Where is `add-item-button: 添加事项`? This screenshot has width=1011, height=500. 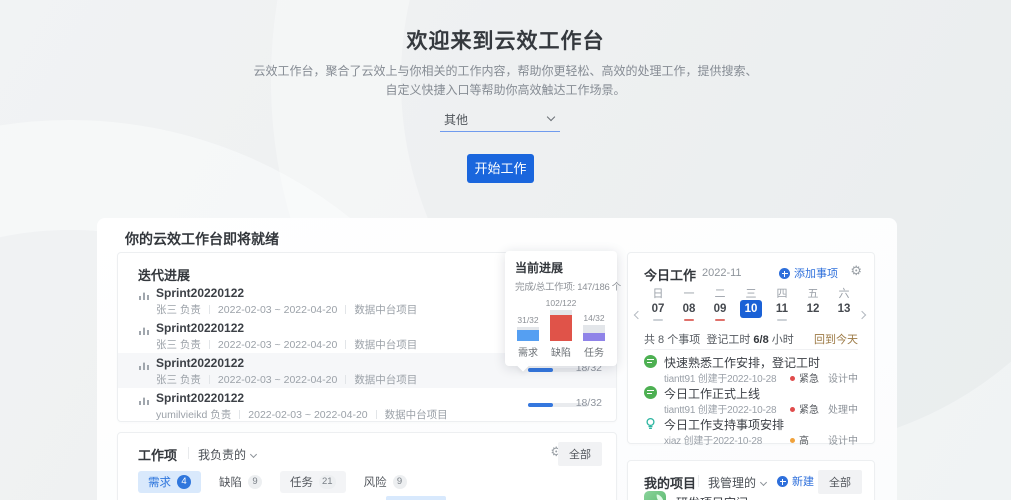
add-item-button: 添加事项 is located at coordinates (808, 273).